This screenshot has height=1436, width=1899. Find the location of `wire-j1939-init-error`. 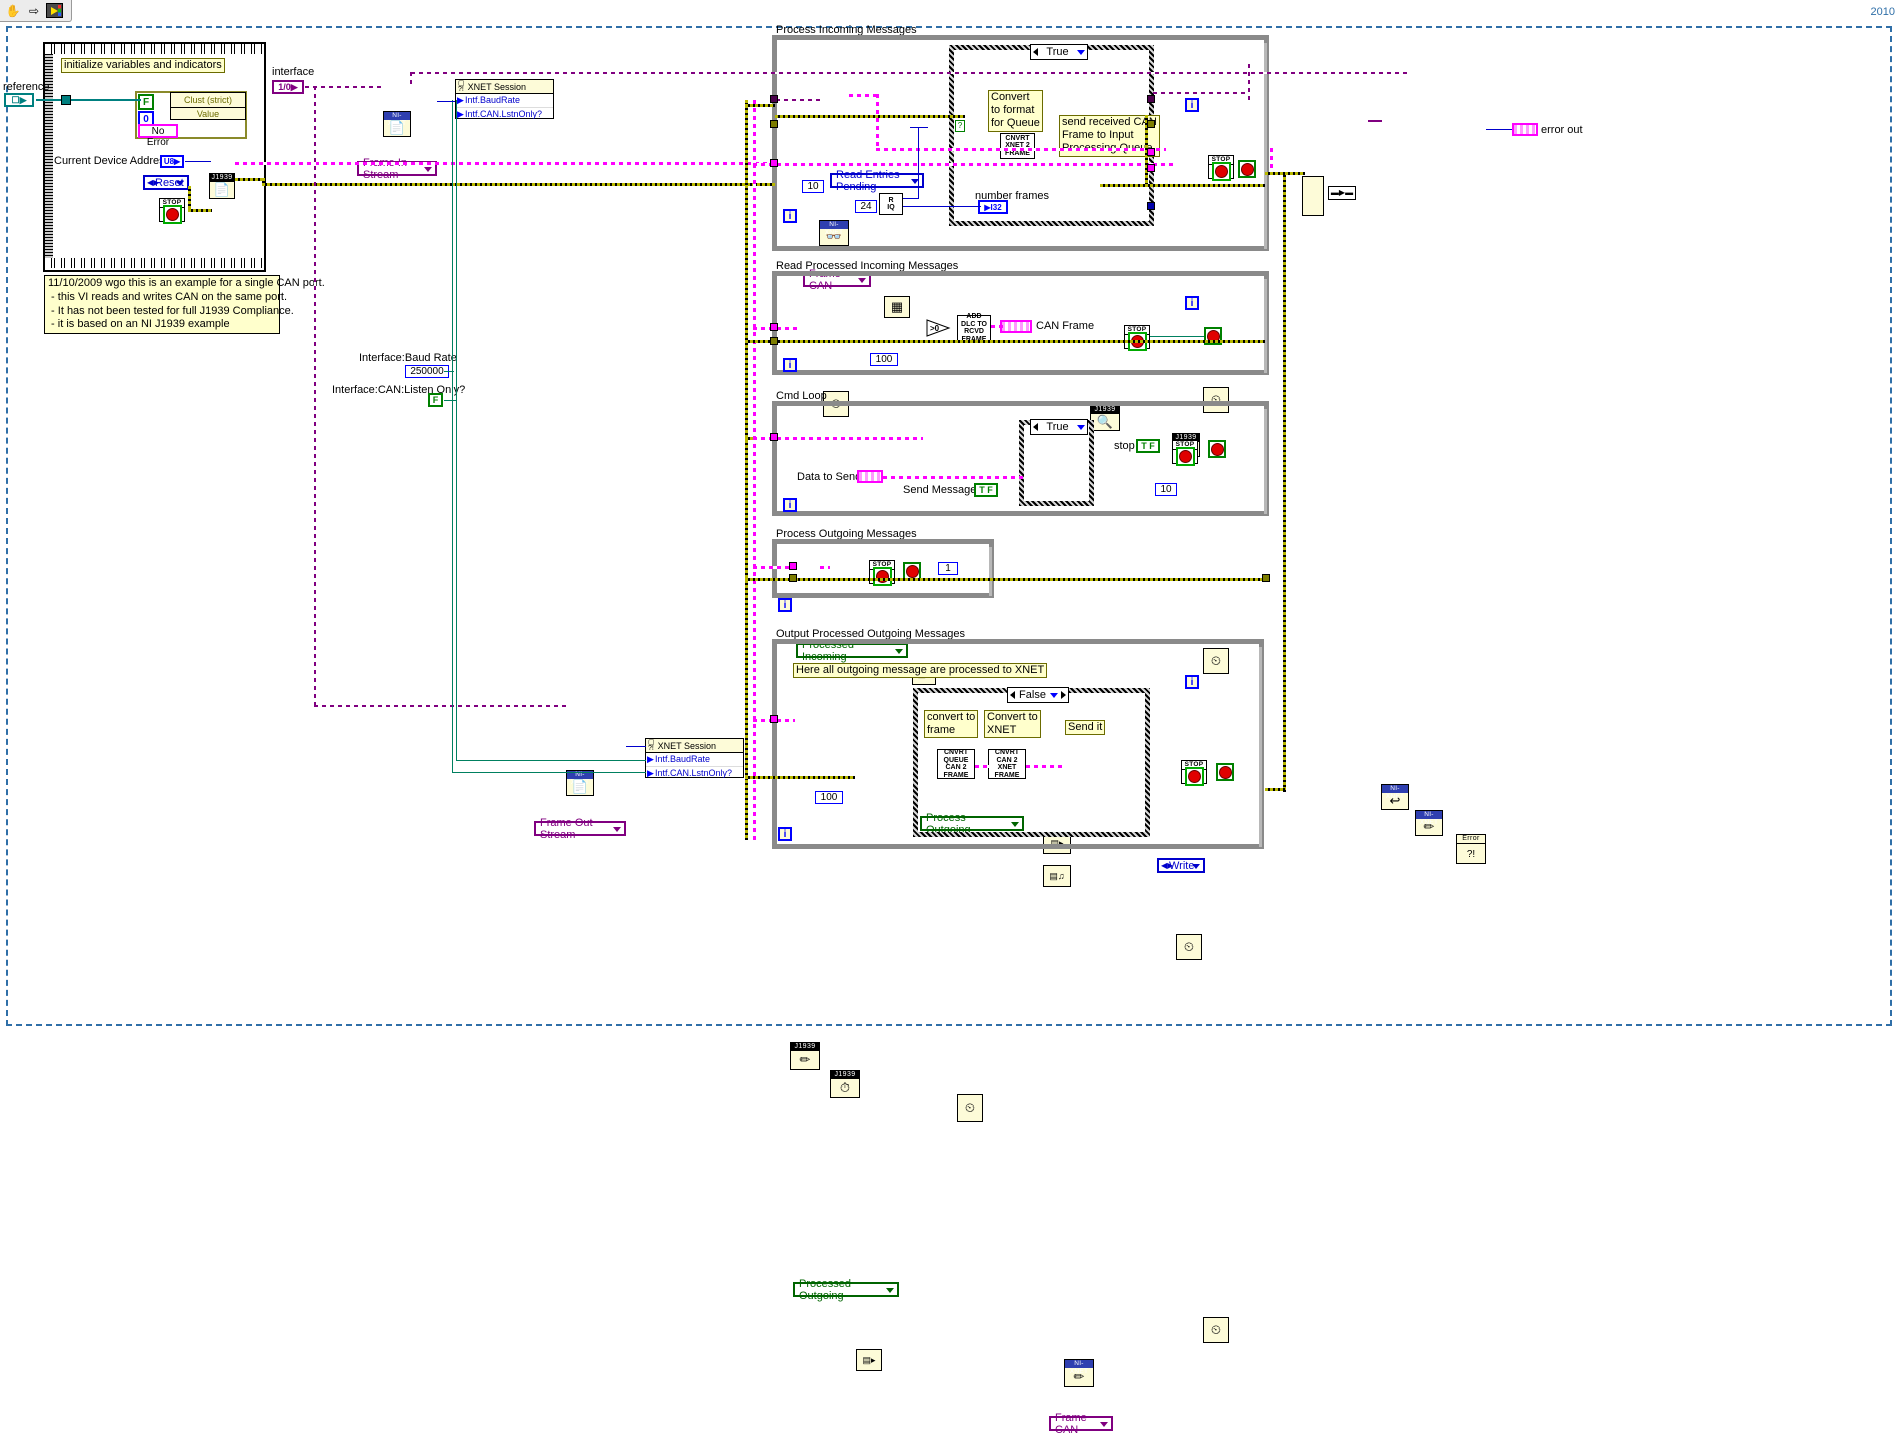

wire-j1939-init-error is located at coordinates (250, 179).